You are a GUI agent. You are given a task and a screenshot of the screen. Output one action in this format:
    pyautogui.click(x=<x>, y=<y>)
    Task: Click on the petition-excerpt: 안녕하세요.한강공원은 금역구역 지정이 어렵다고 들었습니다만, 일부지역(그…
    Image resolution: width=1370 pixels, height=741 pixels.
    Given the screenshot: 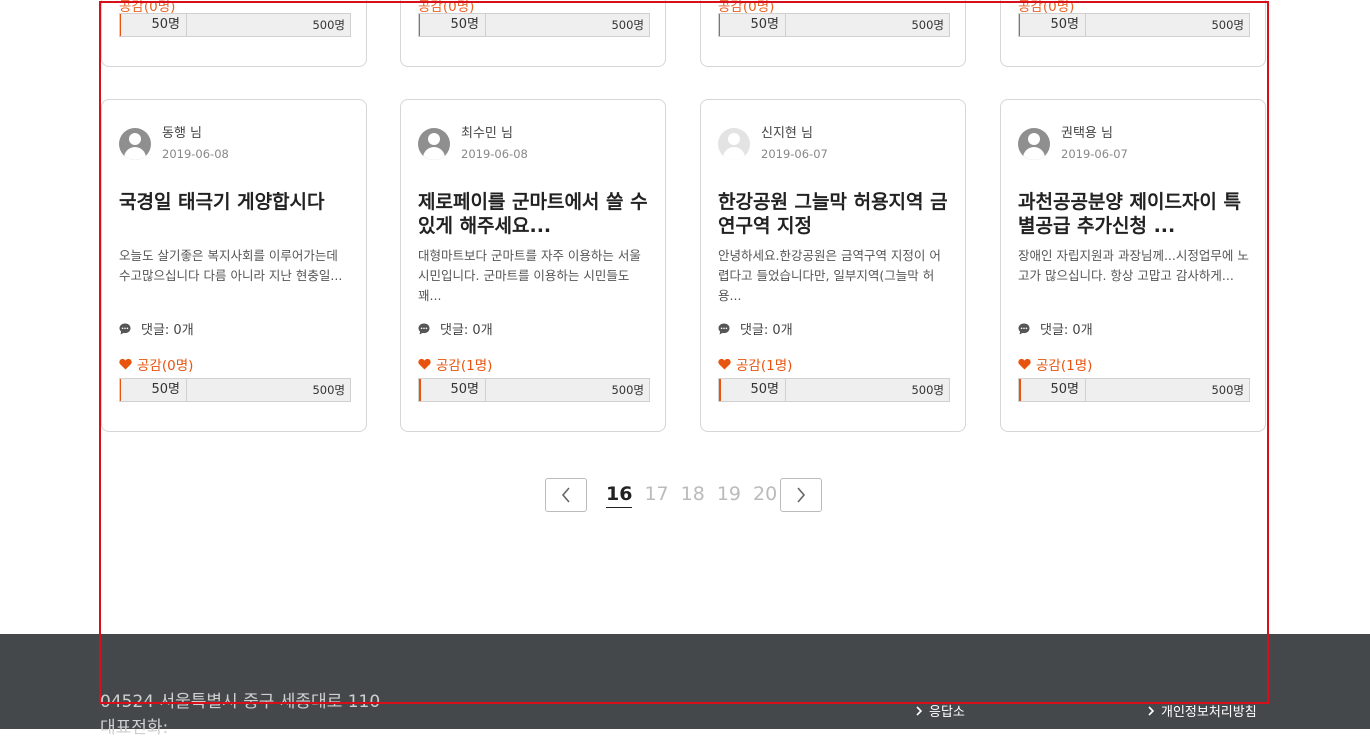 What is the action you would take?
    pyautogui.click(x=829, y=275)
    